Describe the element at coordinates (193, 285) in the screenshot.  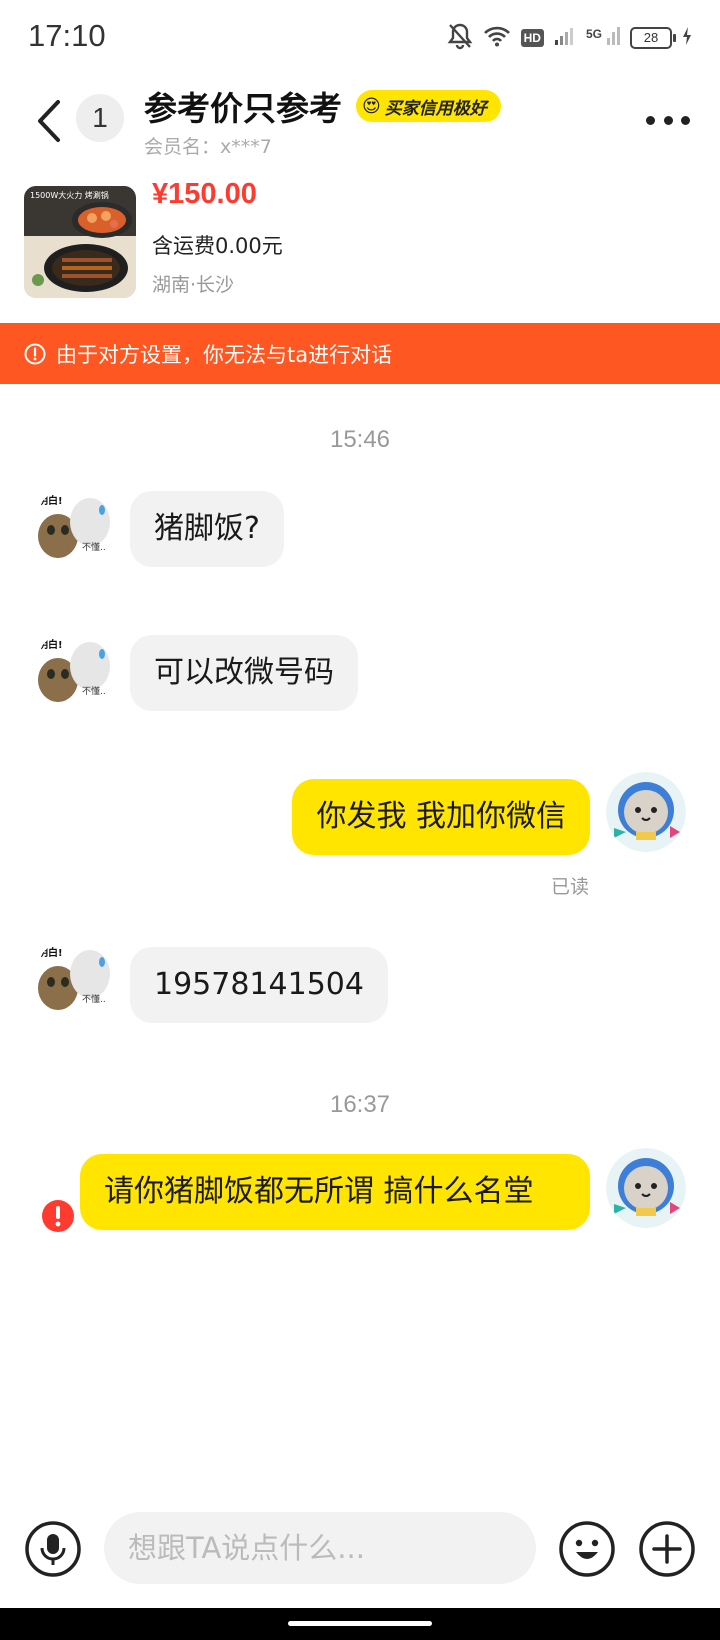
I see `product-location: 湖南·长沙` at that location.